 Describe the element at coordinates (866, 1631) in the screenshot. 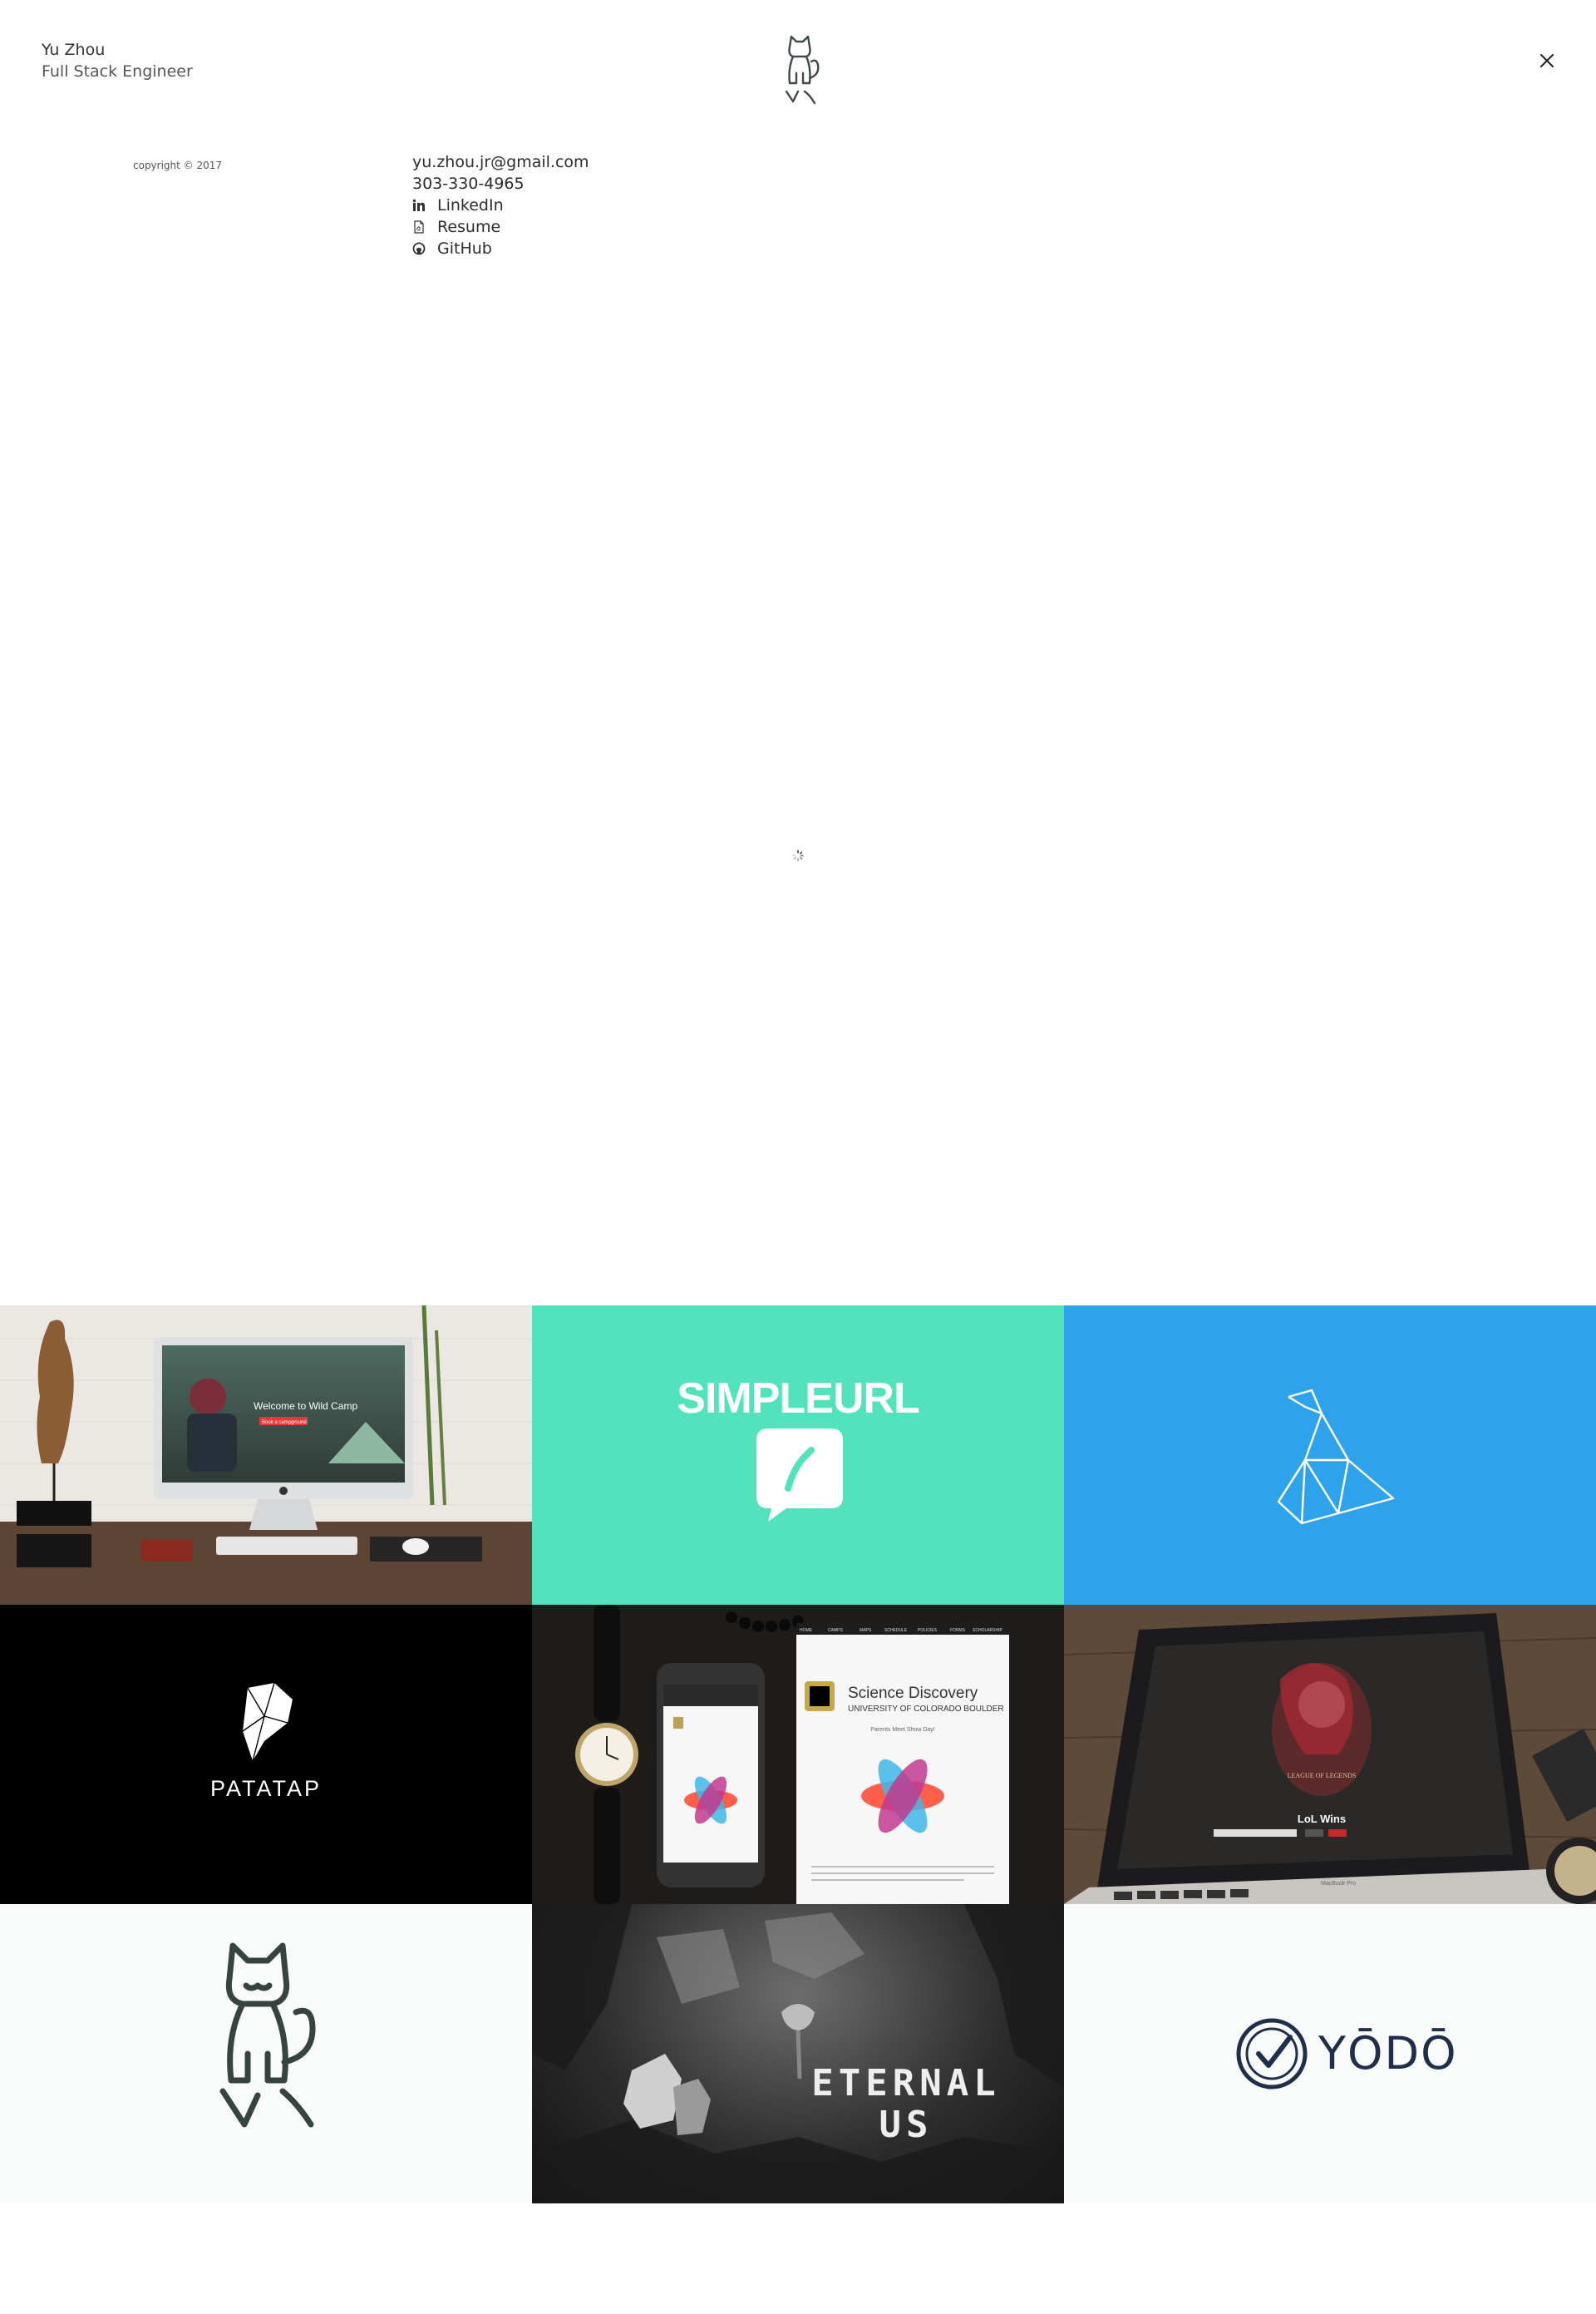

I see `svg-text: MAPS` at that location.